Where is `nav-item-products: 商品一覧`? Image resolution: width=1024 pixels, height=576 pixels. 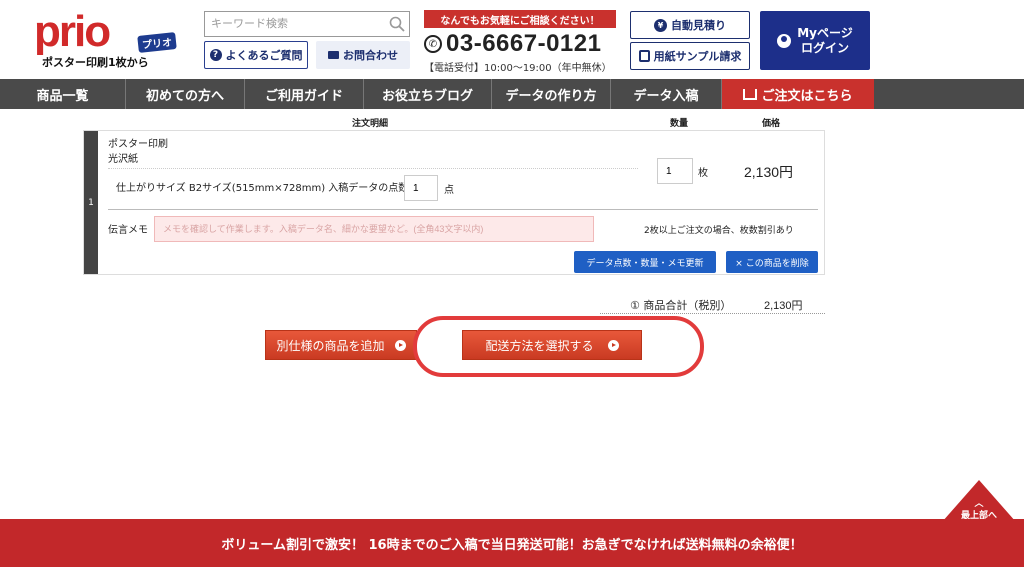
nav-item-products: 商品一覧 is located at coordinates (63, 94).